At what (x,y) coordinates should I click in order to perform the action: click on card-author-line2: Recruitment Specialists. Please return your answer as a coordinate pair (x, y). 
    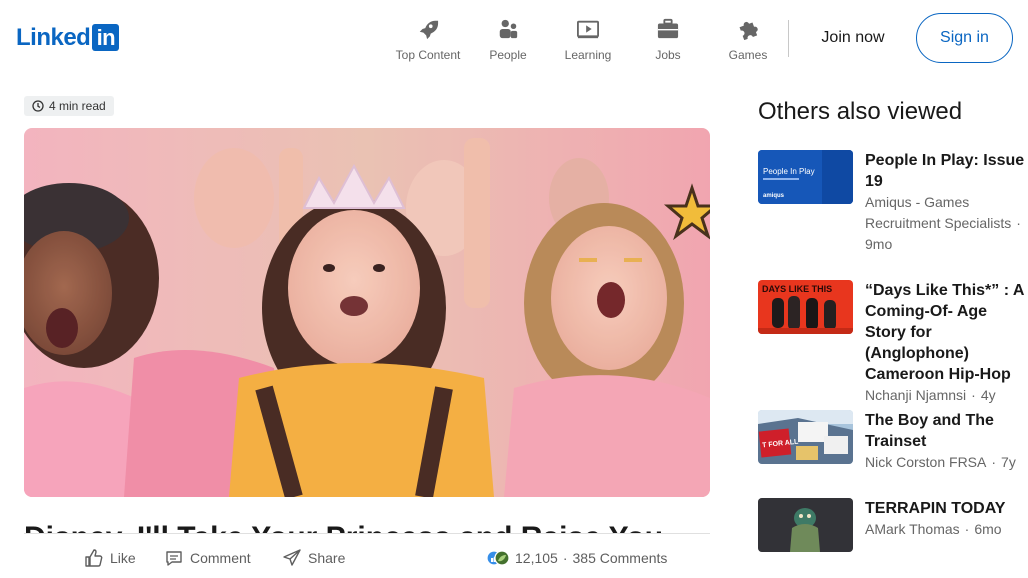
    Looking at the image, I should click on (938, 223).